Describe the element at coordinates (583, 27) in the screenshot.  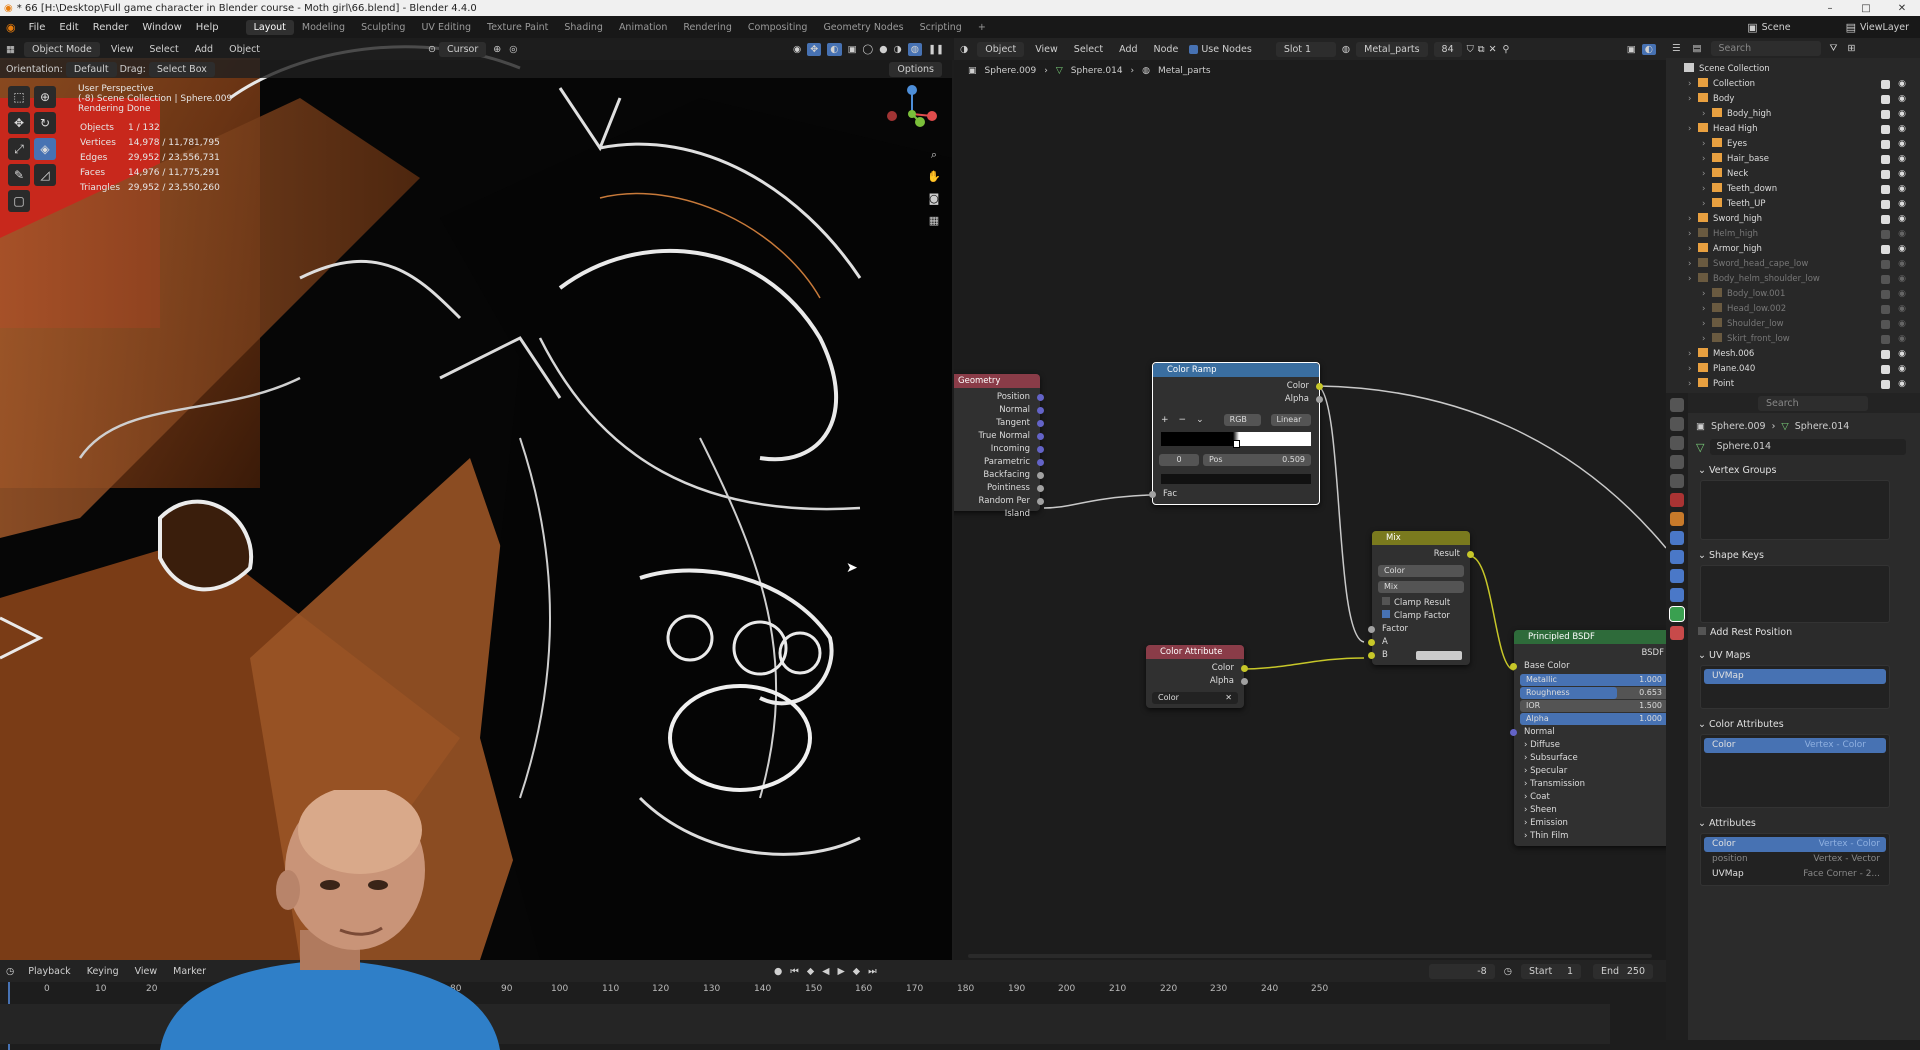
I see `tab-shading: Shading` at that location.